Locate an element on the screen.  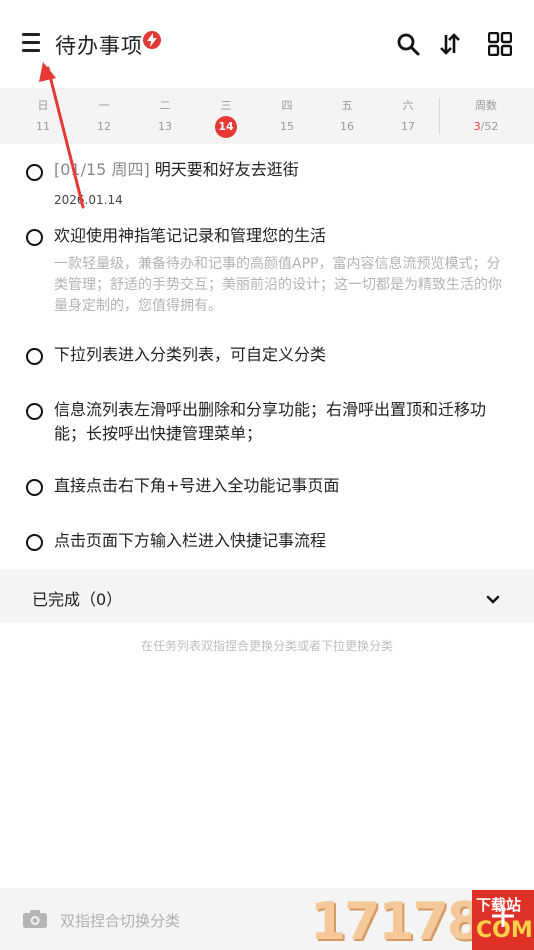
day-fri: 五 16 is located at coordinates (347, 116).